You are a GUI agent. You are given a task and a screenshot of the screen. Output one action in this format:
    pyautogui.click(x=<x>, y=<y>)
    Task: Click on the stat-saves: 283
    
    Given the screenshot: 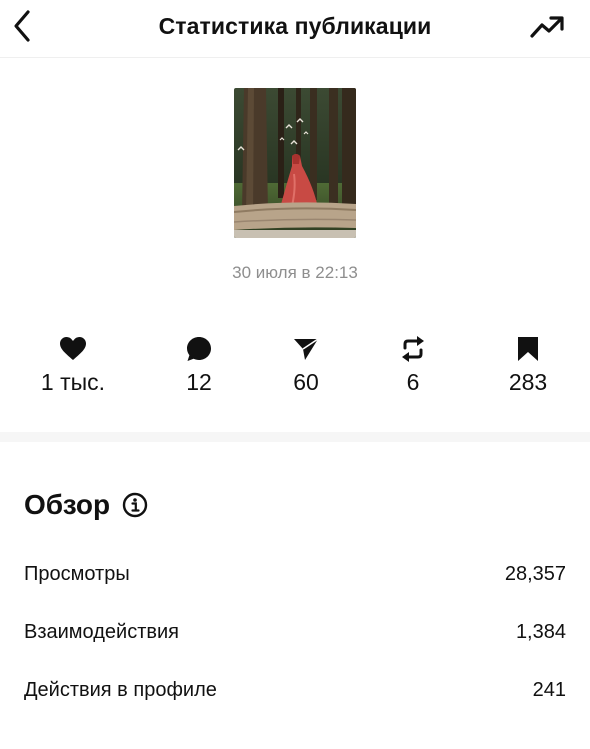 What is the action you would take?
    pyautogui.click(x=528, y=365)
    